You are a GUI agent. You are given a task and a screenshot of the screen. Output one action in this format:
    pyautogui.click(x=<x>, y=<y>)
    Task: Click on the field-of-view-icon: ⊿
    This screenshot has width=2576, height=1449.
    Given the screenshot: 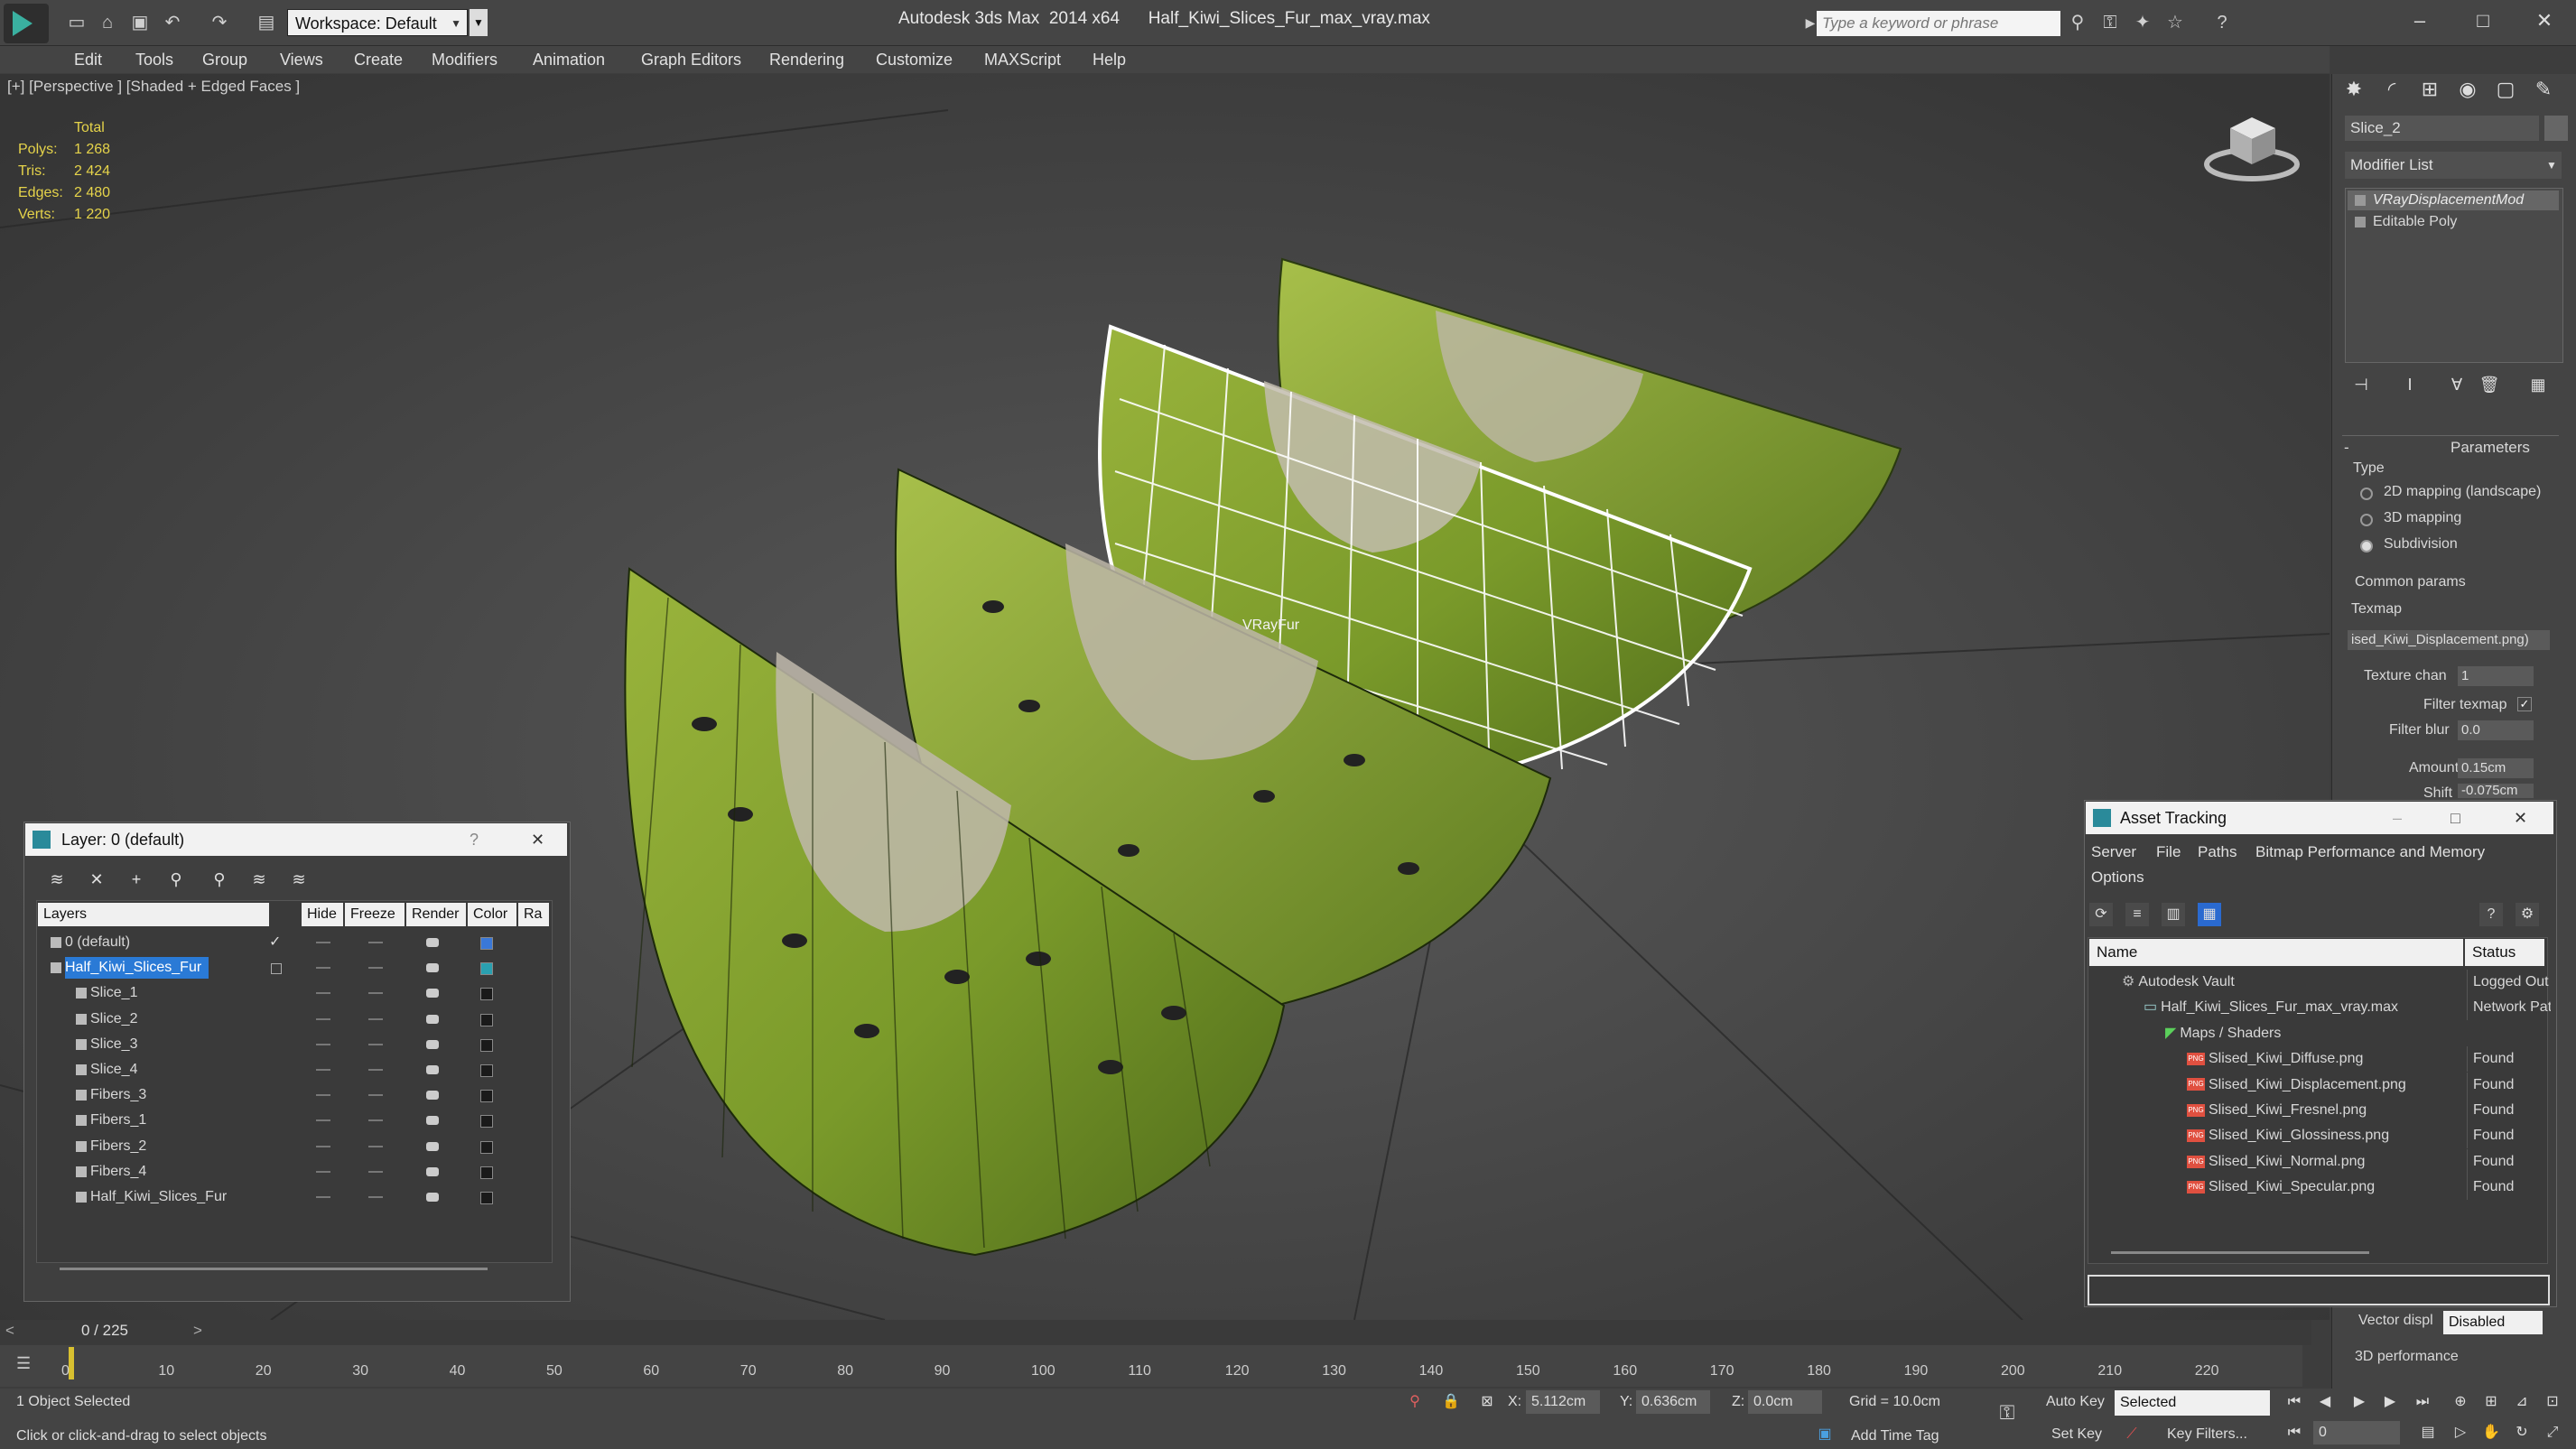 What is the action you would take?
    pyautogui.click(x=2522, y=1402)
    